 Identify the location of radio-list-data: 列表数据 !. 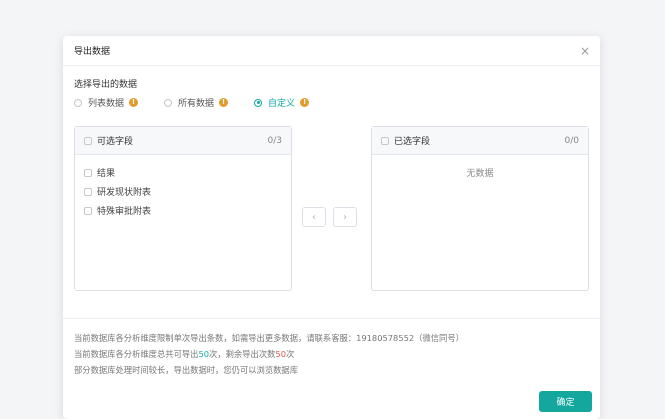
(106, 102).